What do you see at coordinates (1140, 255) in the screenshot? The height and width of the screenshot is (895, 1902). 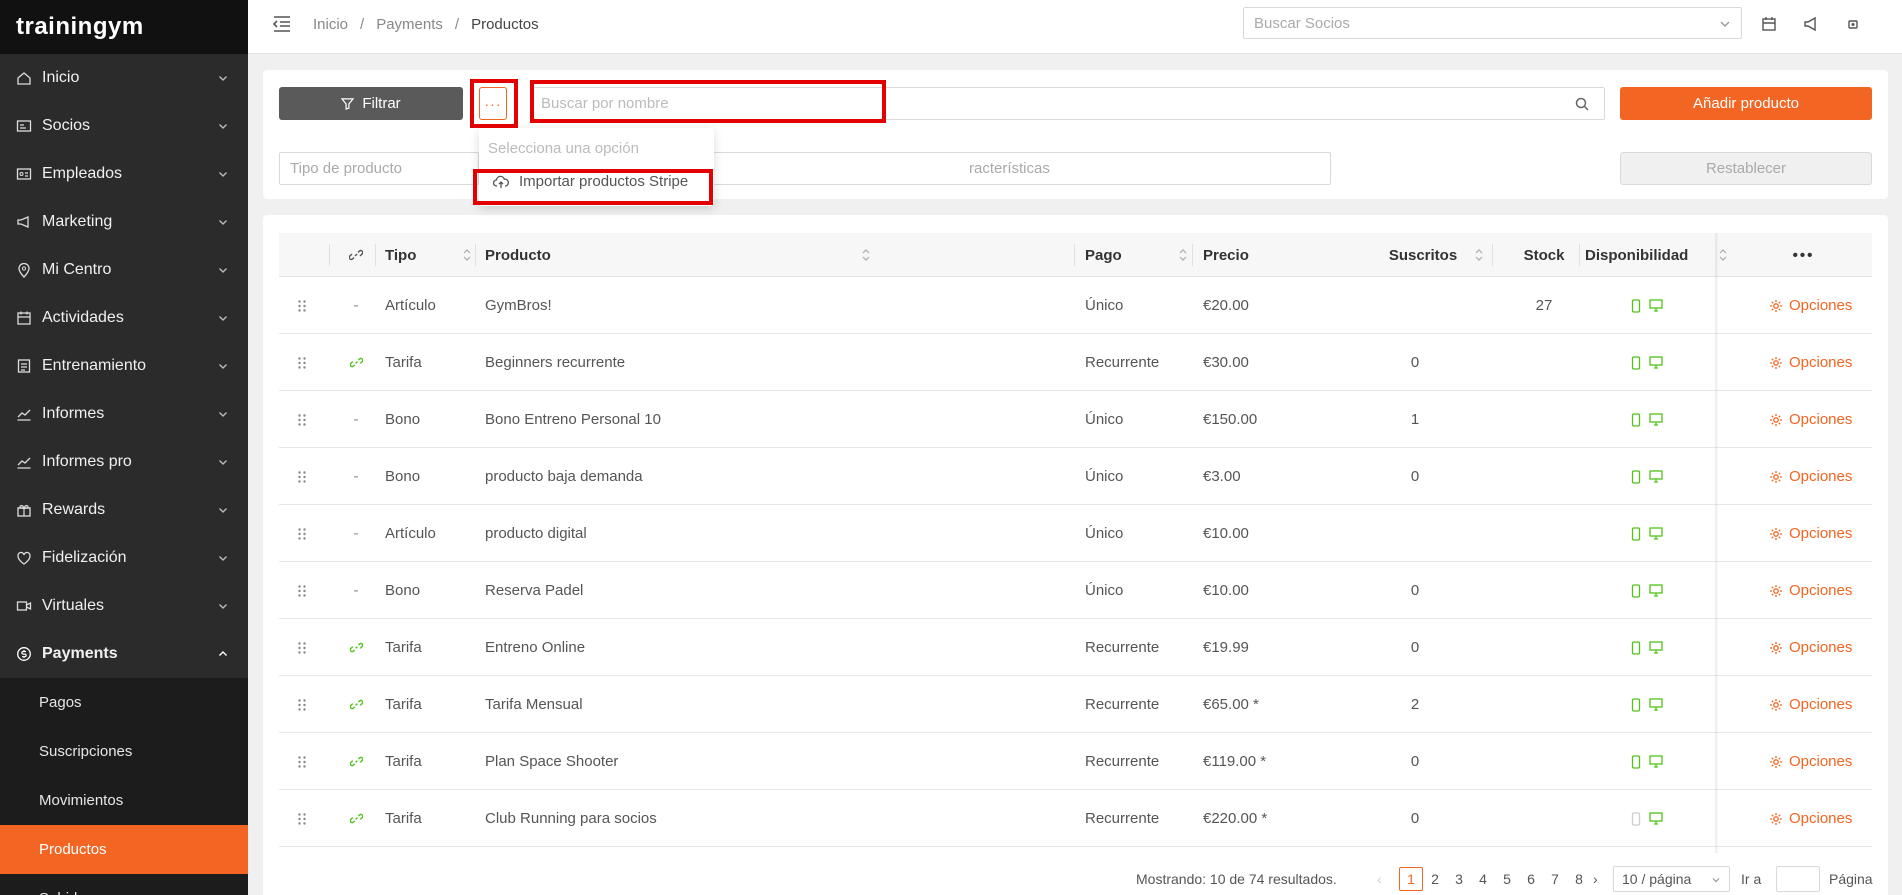 I see `col-pago: Pago` at bounding box center [1140, 255].